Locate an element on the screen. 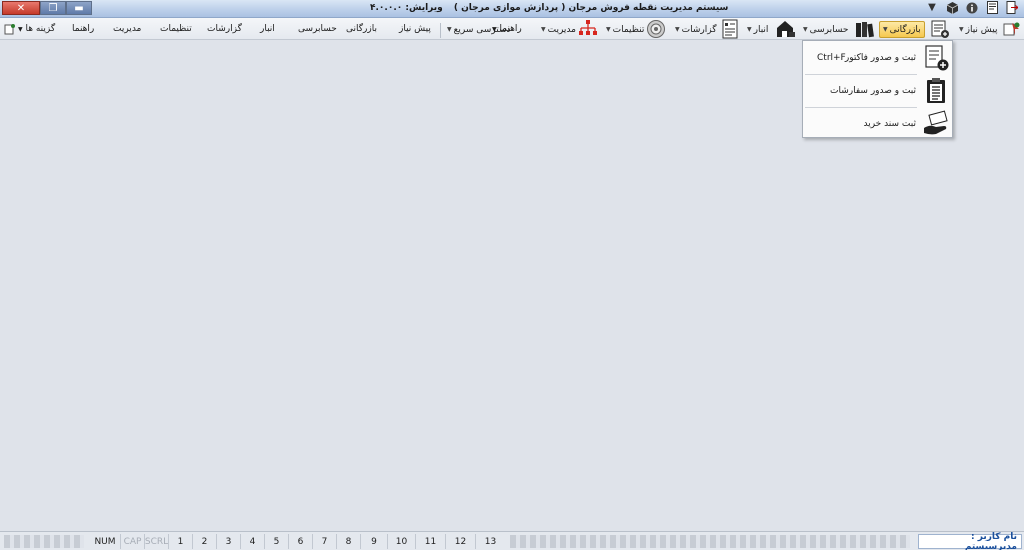 Image resolution: width=1024 pixels, height=550 pixels. dropdown-item-purchase: ثبت سند خرید is located at coordinates (877, 124).